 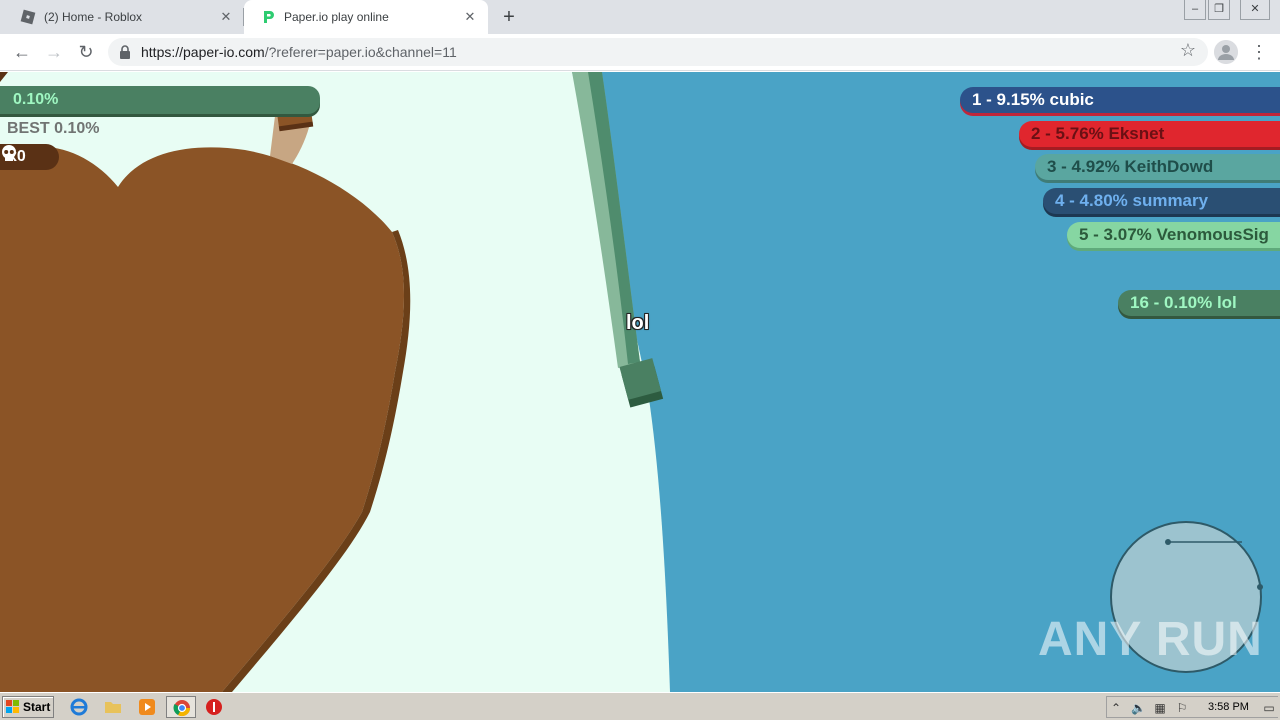 What do you see at coordinates (1173, 235) in the screenshot?
I see `leaderboard-row: 5 - 3.07% VenomousSig` at bounding box center [1173, 235].